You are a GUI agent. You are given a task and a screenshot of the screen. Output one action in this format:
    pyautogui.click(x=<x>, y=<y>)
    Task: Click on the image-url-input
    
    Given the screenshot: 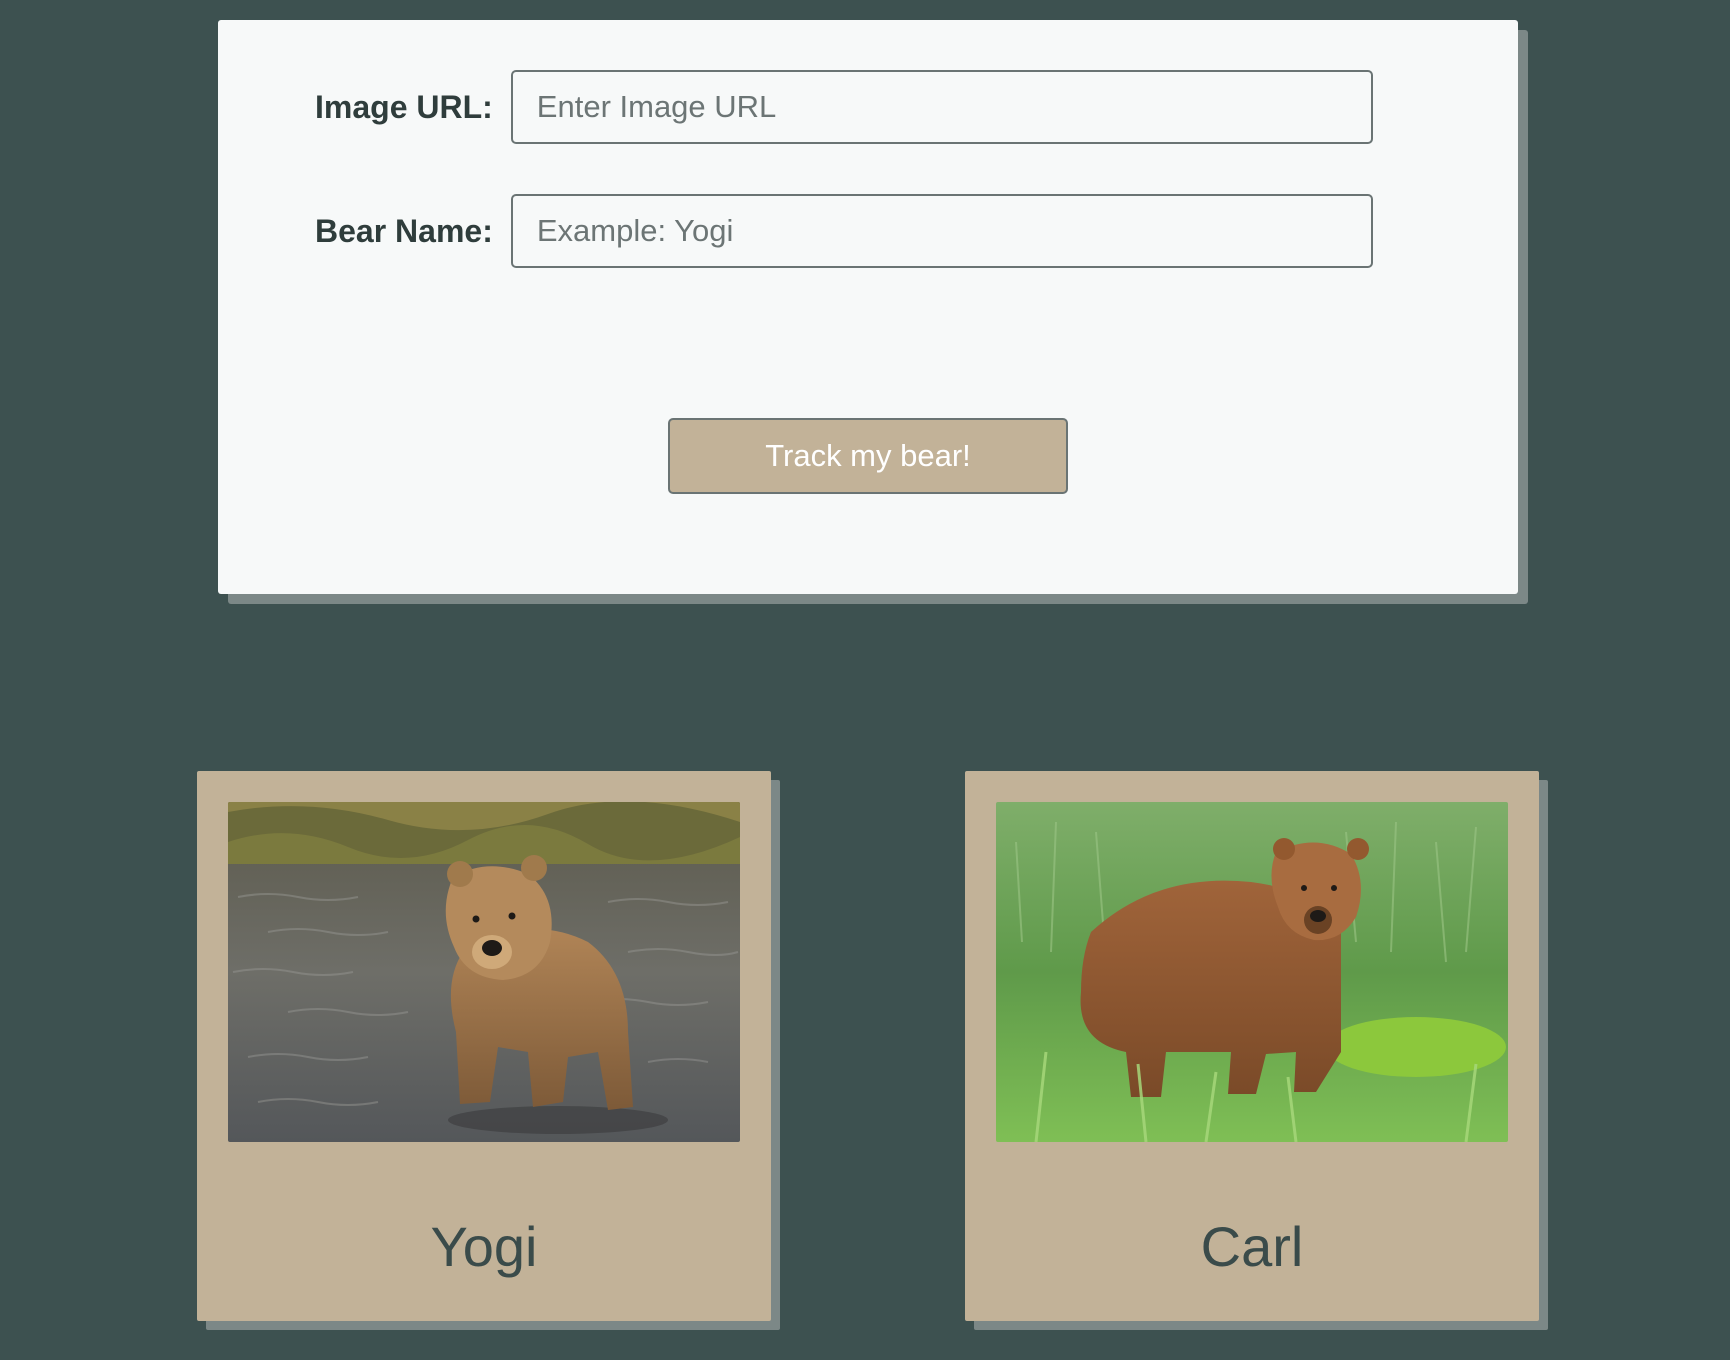 What is the action you would take?
    pyautogui.click(x=941, y=107)
    